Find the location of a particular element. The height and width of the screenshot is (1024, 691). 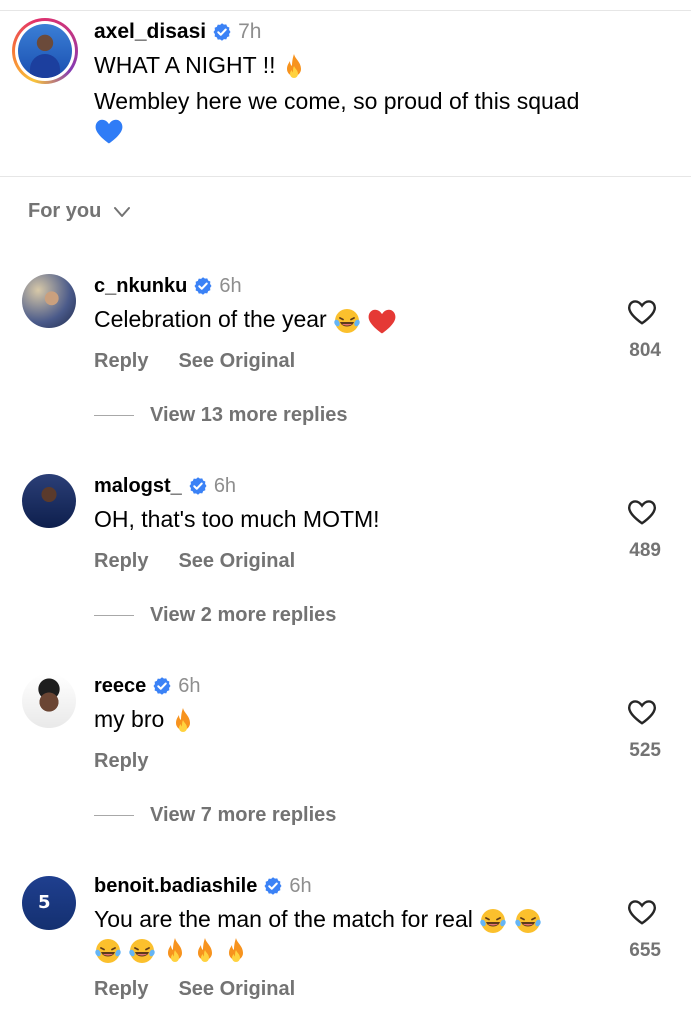

avatar: 5 is located at coordinates (49, 903).